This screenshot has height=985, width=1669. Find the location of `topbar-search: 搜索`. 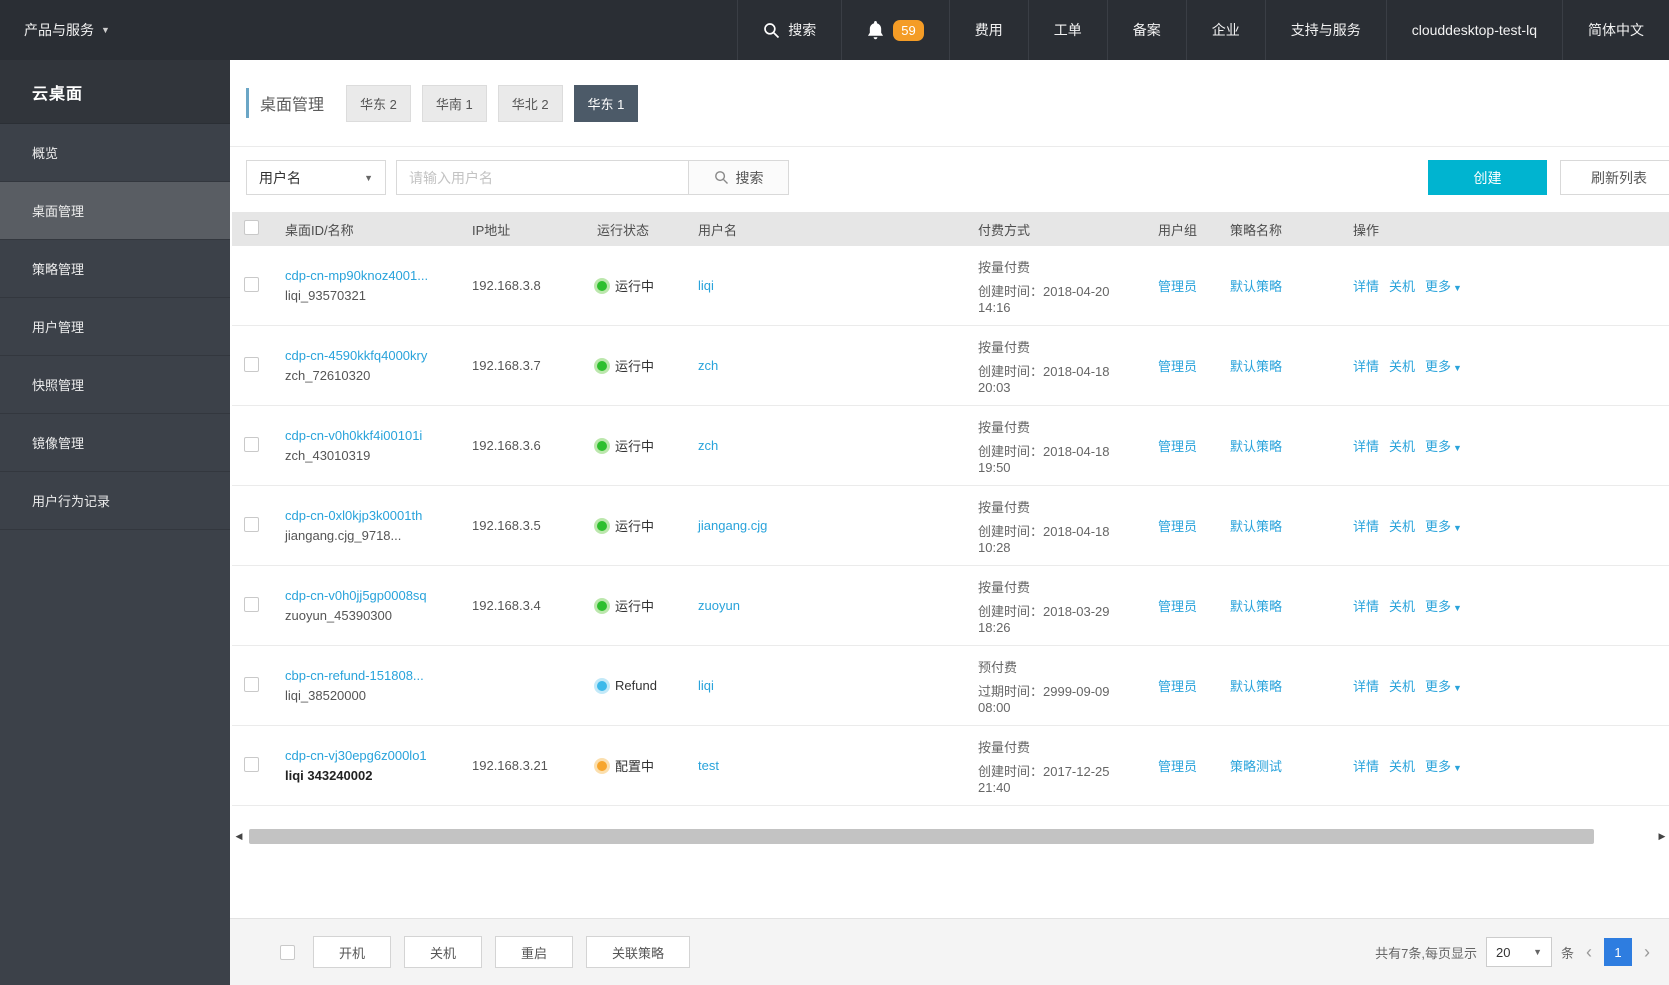

topbar-search: 搜索 is located at coordinates (789, 30).